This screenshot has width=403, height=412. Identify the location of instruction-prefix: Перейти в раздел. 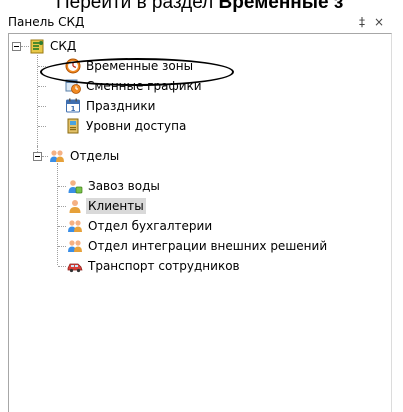
(137, 6).